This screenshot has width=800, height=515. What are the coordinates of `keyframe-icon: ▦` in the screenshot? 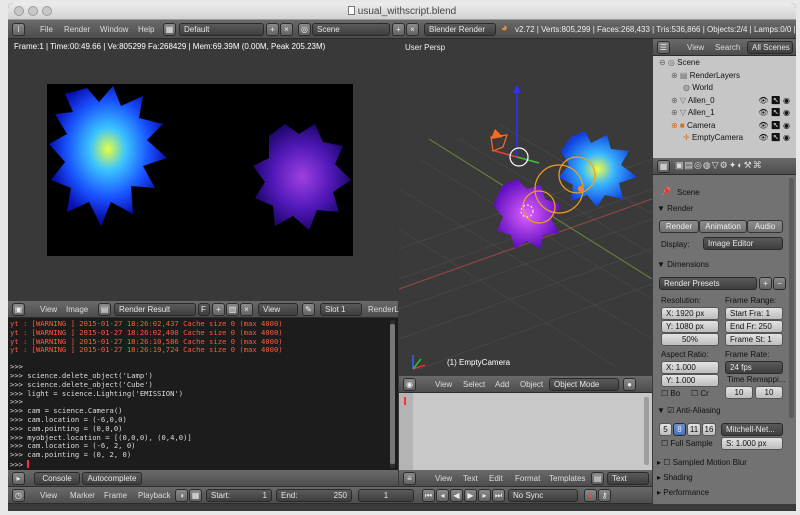 It's located at (195, 495).